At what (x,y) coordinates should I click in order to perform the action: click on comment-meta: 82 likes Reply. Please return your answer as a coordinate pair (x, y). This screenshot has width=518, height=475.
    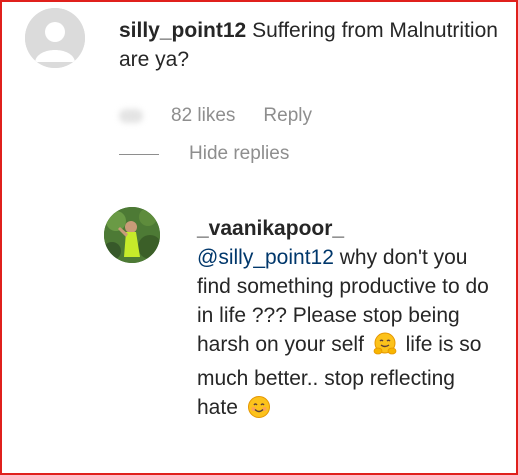
    Looking at the image, I should click on (215, 116).